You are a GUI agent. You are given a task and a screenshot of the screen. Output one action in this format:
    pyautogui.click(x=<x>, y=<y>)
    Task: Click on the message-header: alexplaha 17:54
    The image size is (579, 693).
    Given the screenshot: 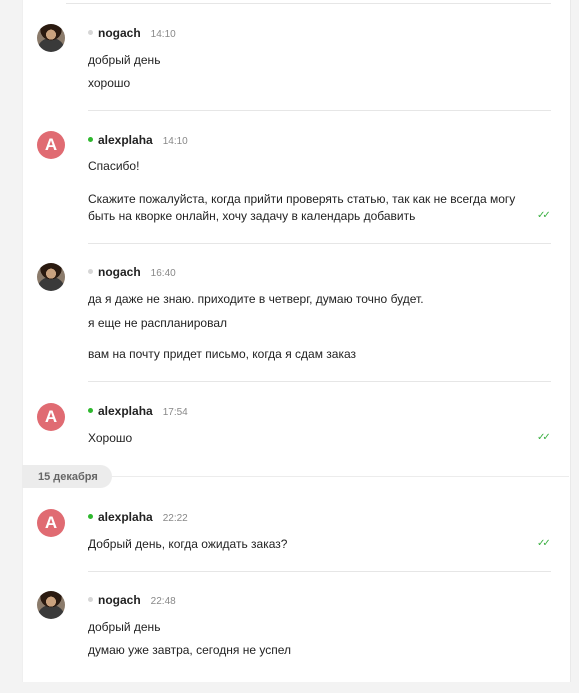 What is the action you would take?
    pyautogui.click(x=138, y=411)
    